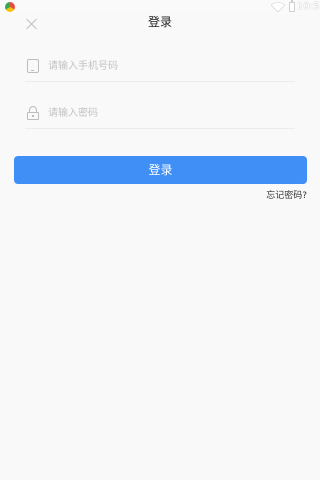 The height and width of the screenshot is (480, 320). Describe the element at coordinates (32, 24) in the screenshot. I see `close-icon` at that location.